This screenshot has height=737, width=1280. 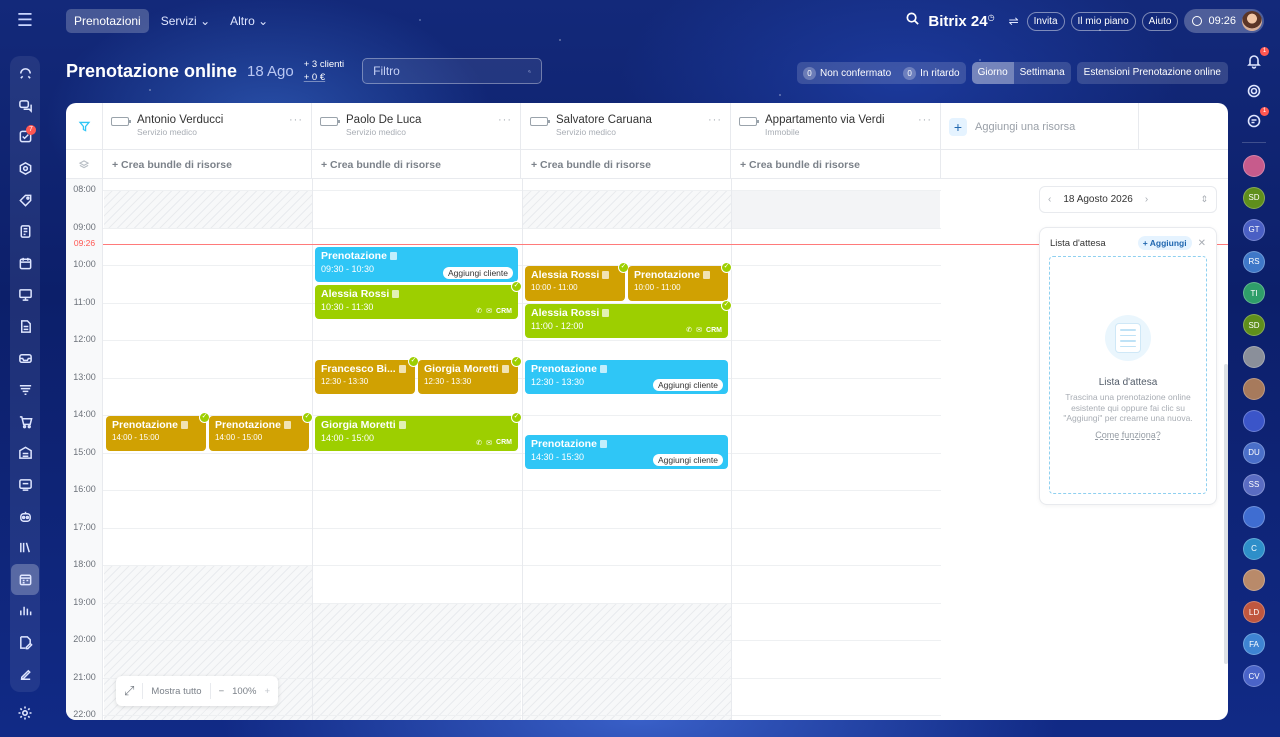 What do you see at coordinates (25, 327) in the screenshot?
I see `sidebar-item-drive` at bounding box center [25, 327].